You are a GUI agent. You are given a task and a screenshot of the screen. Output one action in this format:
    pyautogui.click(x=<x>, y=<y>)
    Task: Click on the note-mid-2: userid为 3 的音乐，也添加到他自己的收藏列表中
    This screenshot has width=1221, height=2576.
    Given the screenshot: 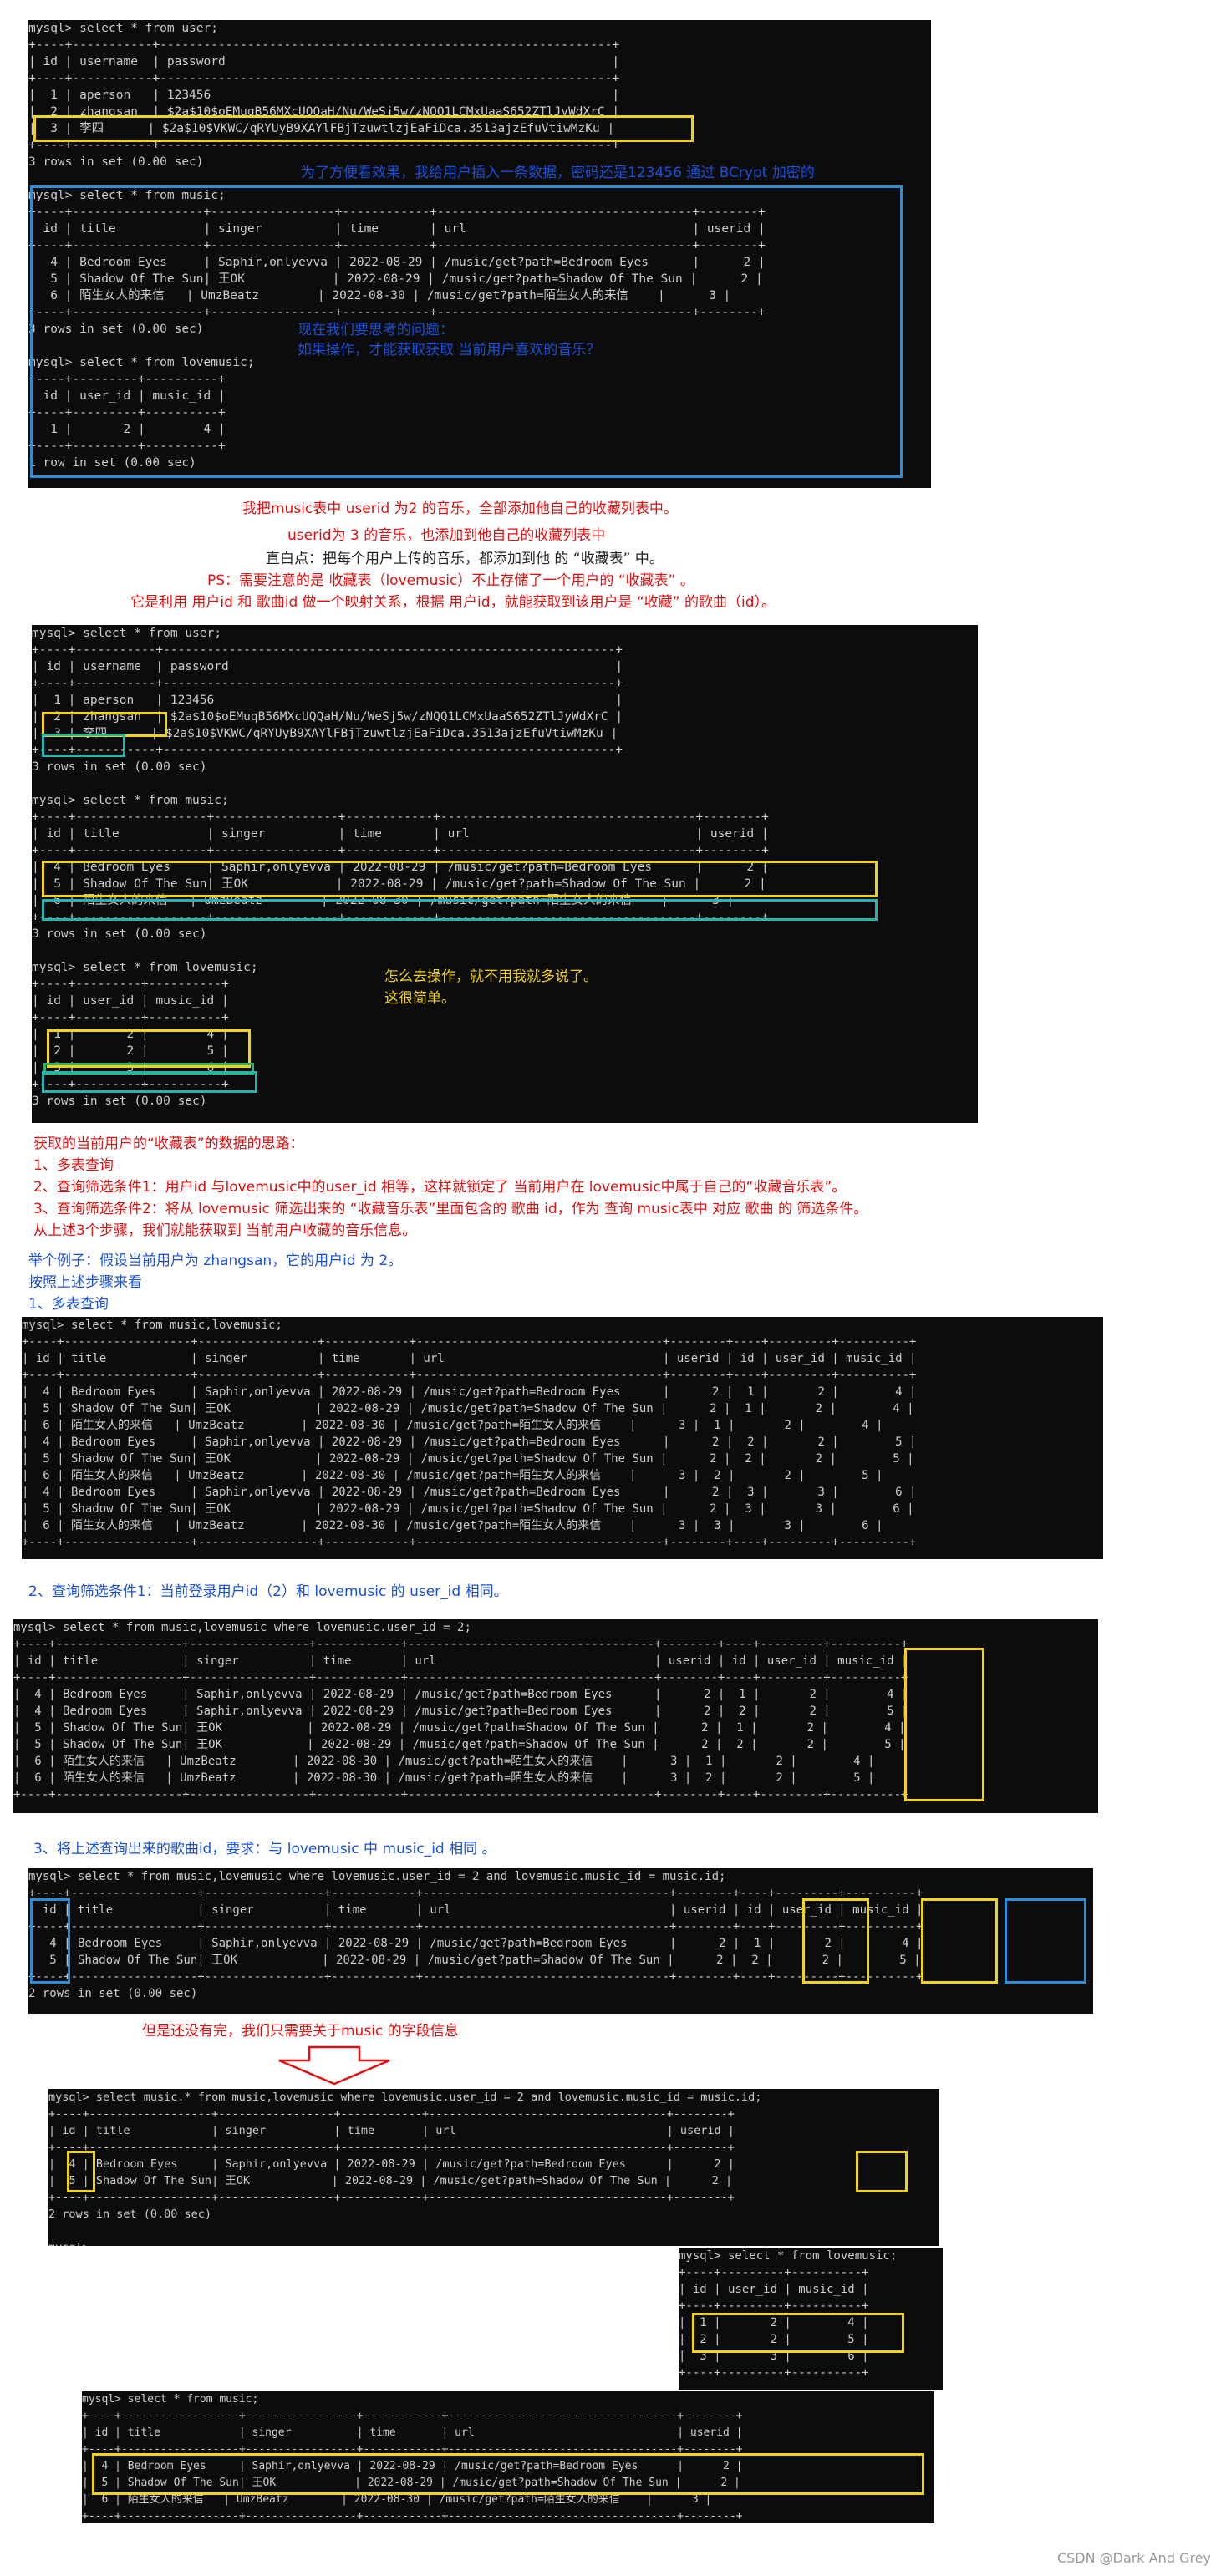 What is the action you would take?
    pyautogui.click(x=447, y=535)
    